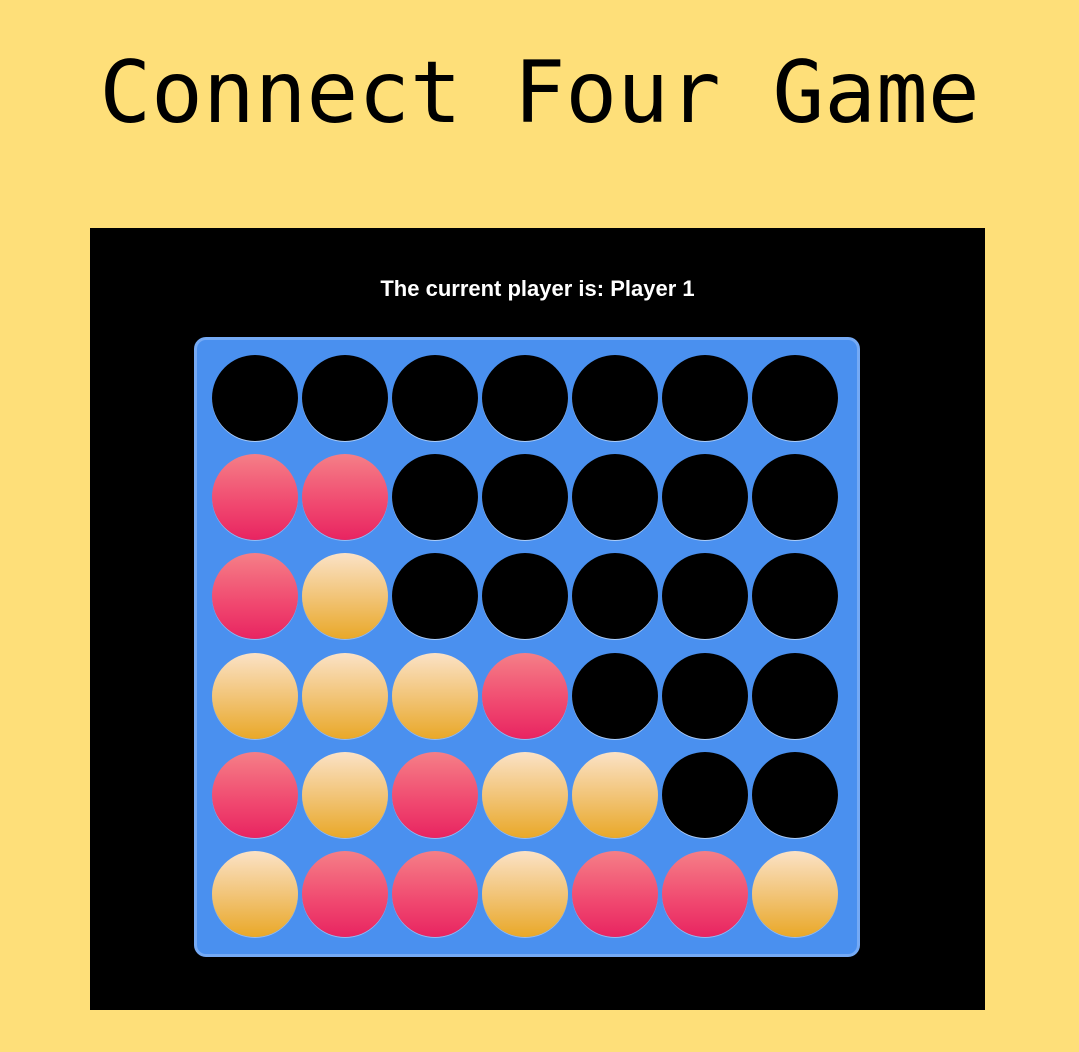 The image size is (1079, 1052). I want to click on board-cell-r5-c4, so click(525, 794).